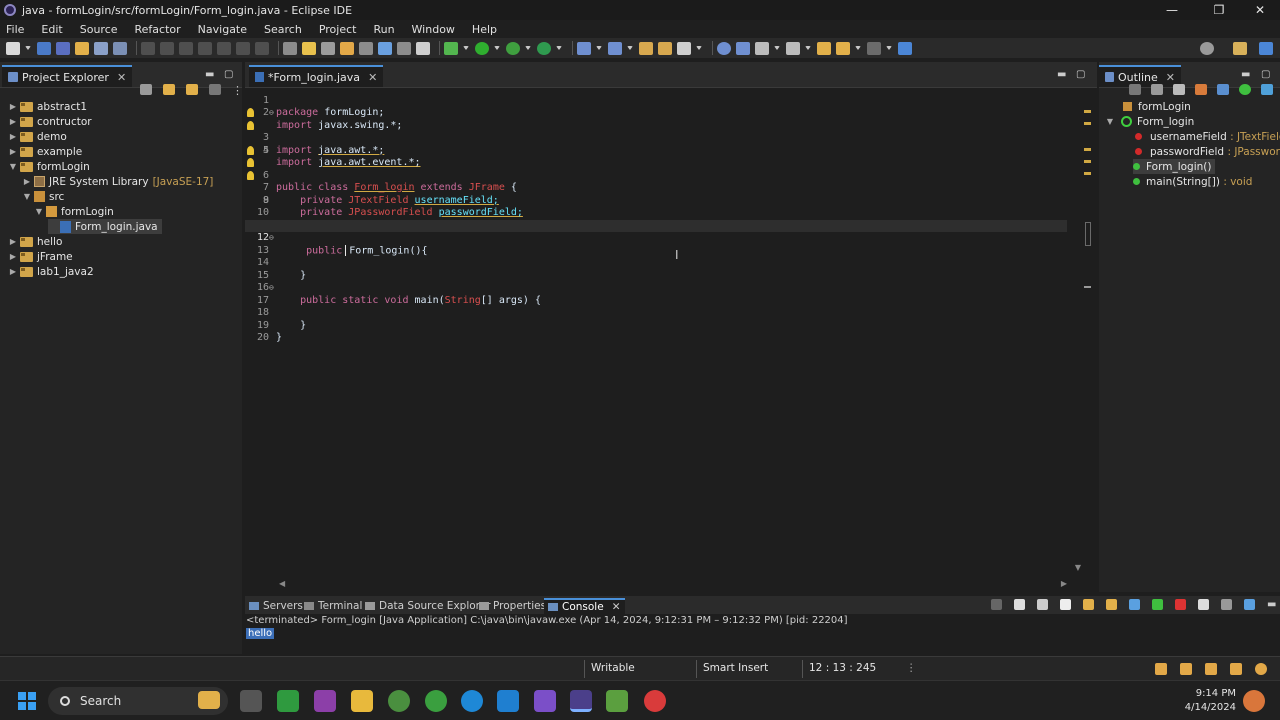 This screenshot has width=1280, height=720. What do you see at coordinates (584, 48) in the screenshot?
I see `new-java-project-icon` at bounding box center [584, 48].